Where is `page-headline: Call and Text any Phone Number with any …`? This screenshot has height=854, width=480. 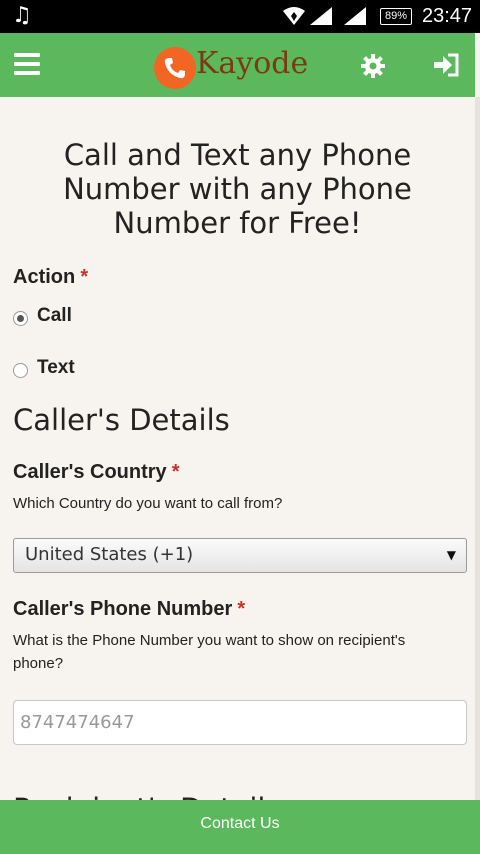
page-headline: Call and Text any Phone Number with any … is located at coordinates (237, 189).